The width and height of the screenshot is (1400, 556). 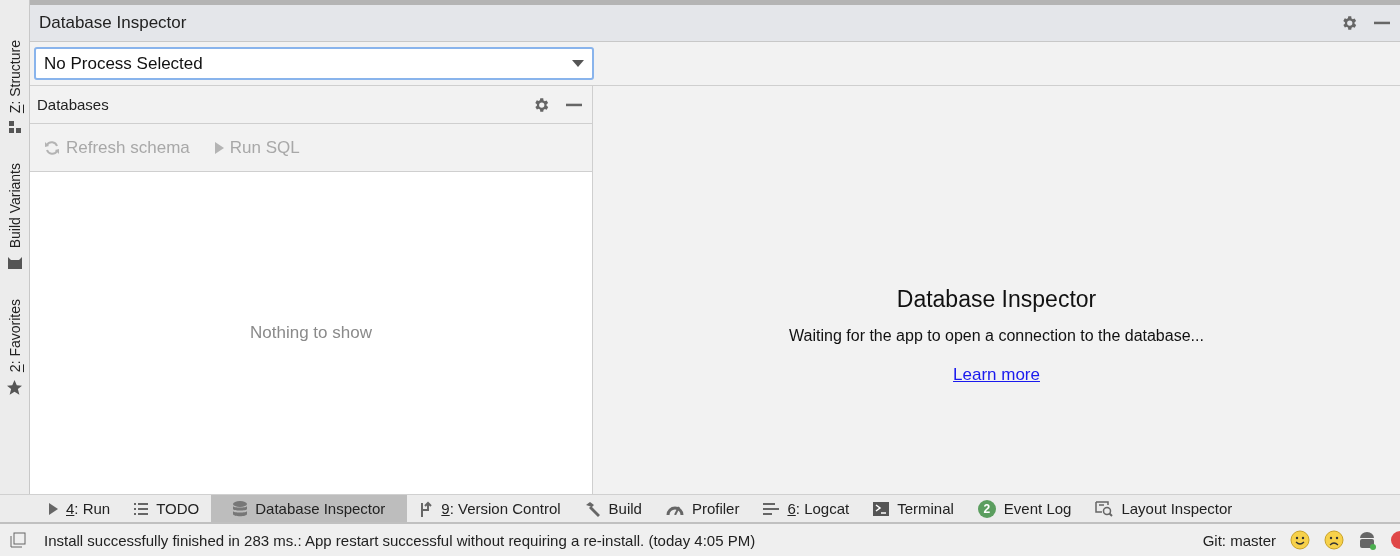 I want to click on tool-window-tab: 9: Version Control, so click(x=490, y=508).